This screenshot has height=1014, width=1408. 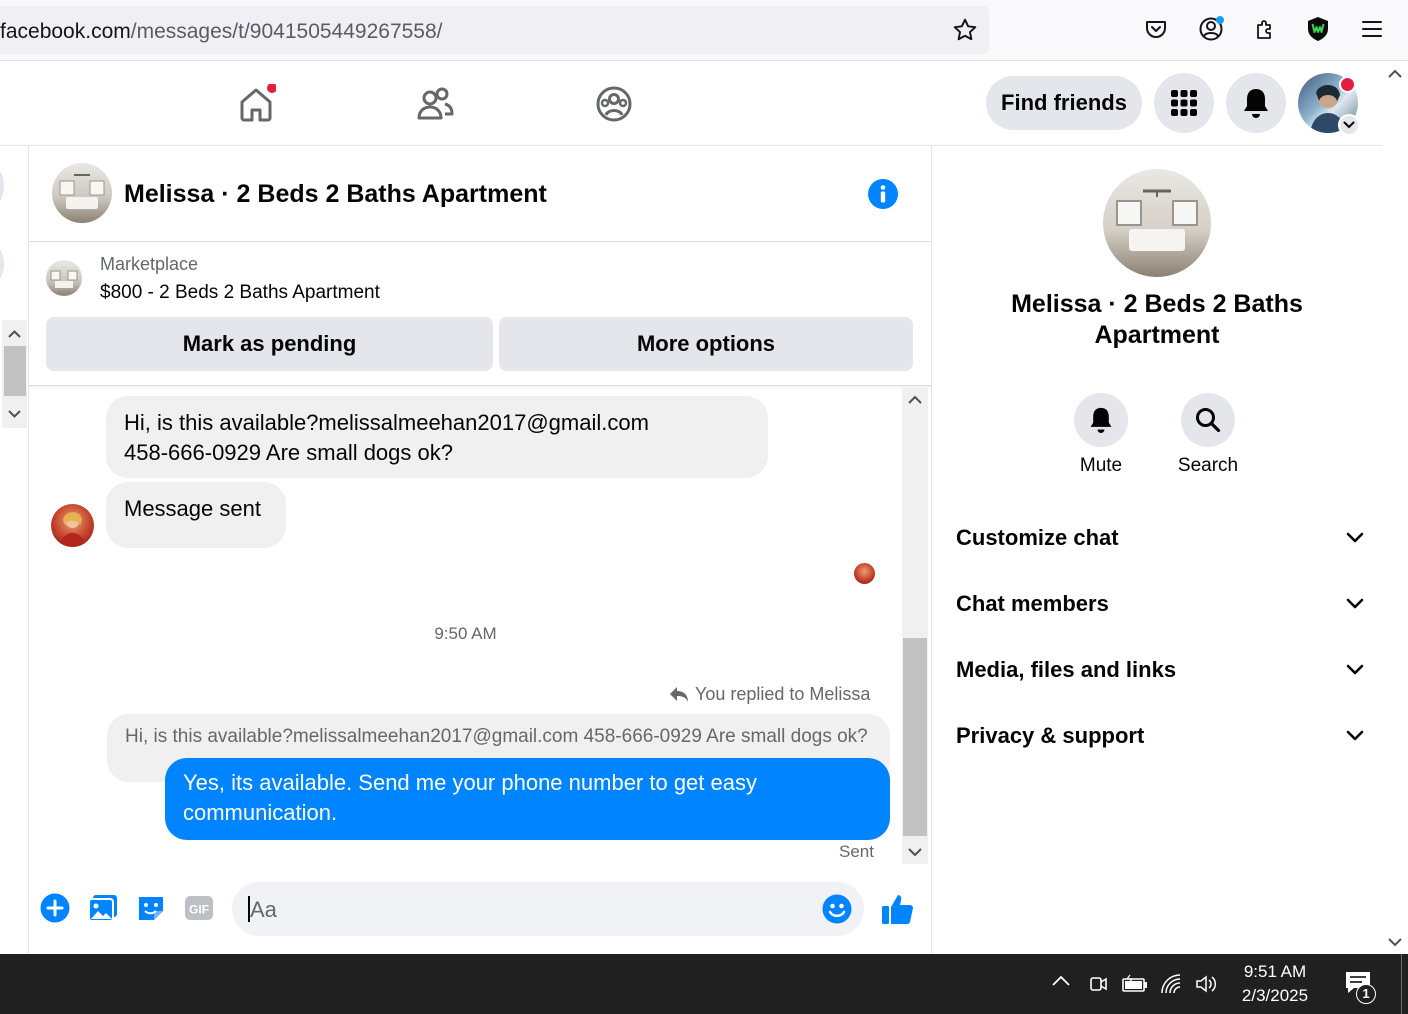 What do you see at coordinates (1066, 669) in the screenshot?
I see `section-label: Media, files and links` at bounding box center [1066, 669].